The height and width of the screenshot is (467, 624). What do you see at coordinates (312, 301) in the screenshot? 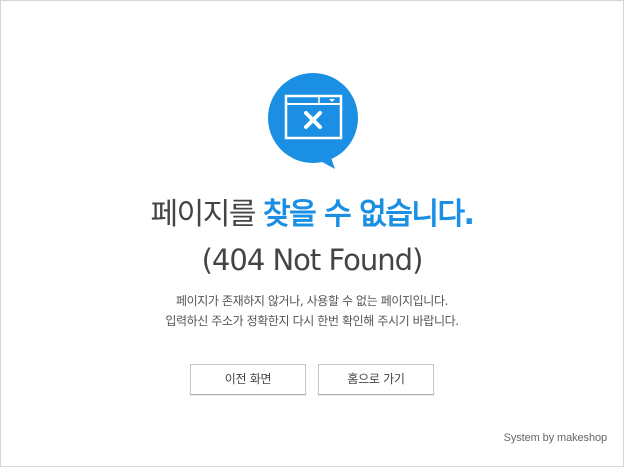
I see `error-description-line-1: 페이지가 존재하지 않거나, 사용할 수 없는 페이지입니다.` at bounding box center [312, 301].